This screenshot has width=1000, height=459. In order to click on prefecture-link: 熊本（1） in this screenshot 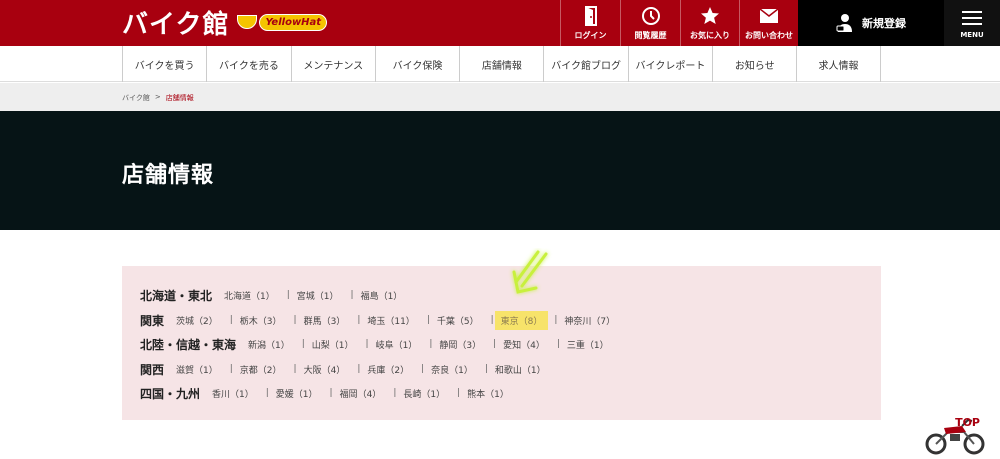, I will do `click(488, 393)`.